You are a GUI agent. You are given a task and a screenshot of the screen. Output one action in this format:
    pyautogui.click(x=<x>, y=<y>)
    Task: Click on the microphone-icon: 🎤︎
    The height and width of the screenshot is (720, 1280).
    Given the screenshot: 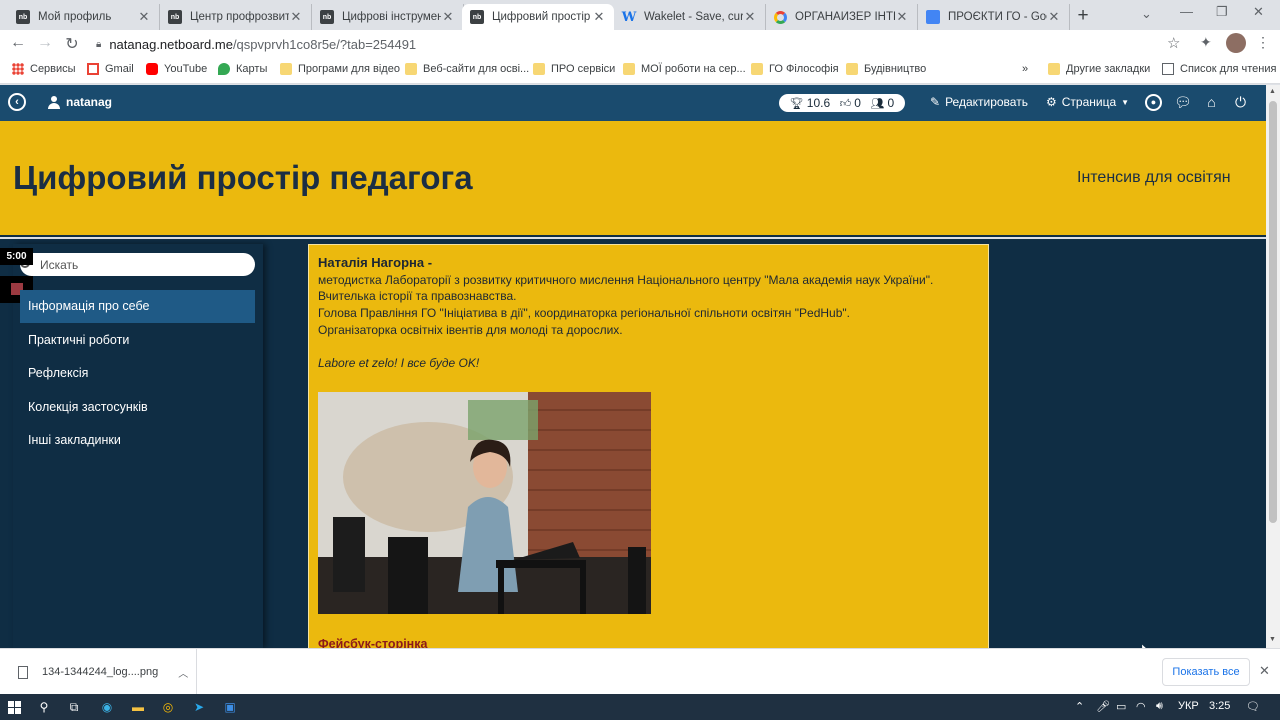 What is the action you would take?
    pyautogui.click(x=1103, y=706)
    